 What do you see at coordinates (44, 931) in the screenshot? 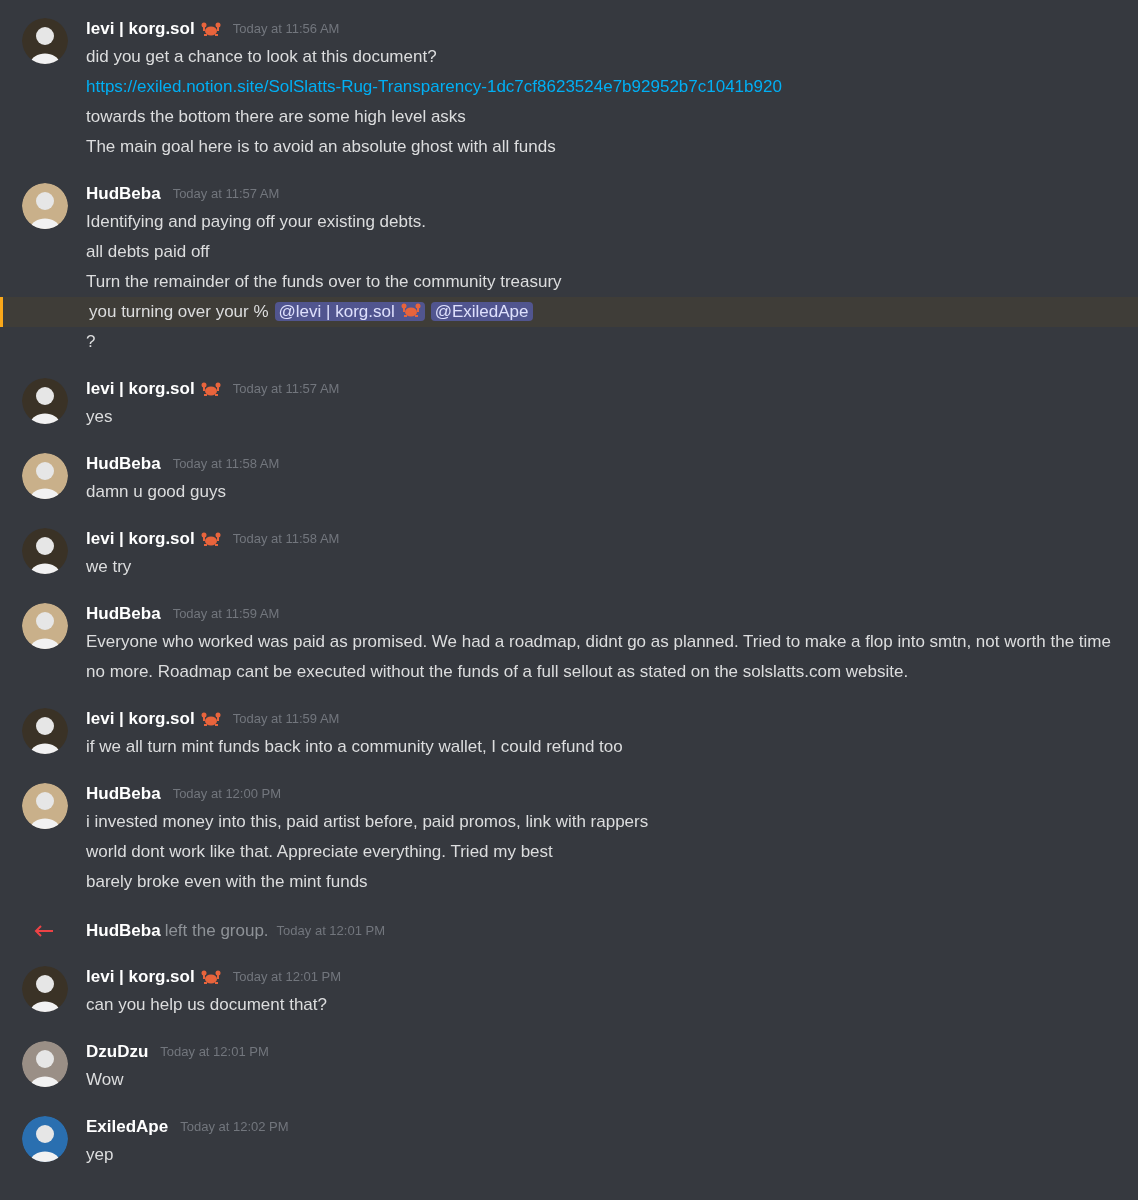
I see `left-arrow-icon` at bounding box center [44, 931].